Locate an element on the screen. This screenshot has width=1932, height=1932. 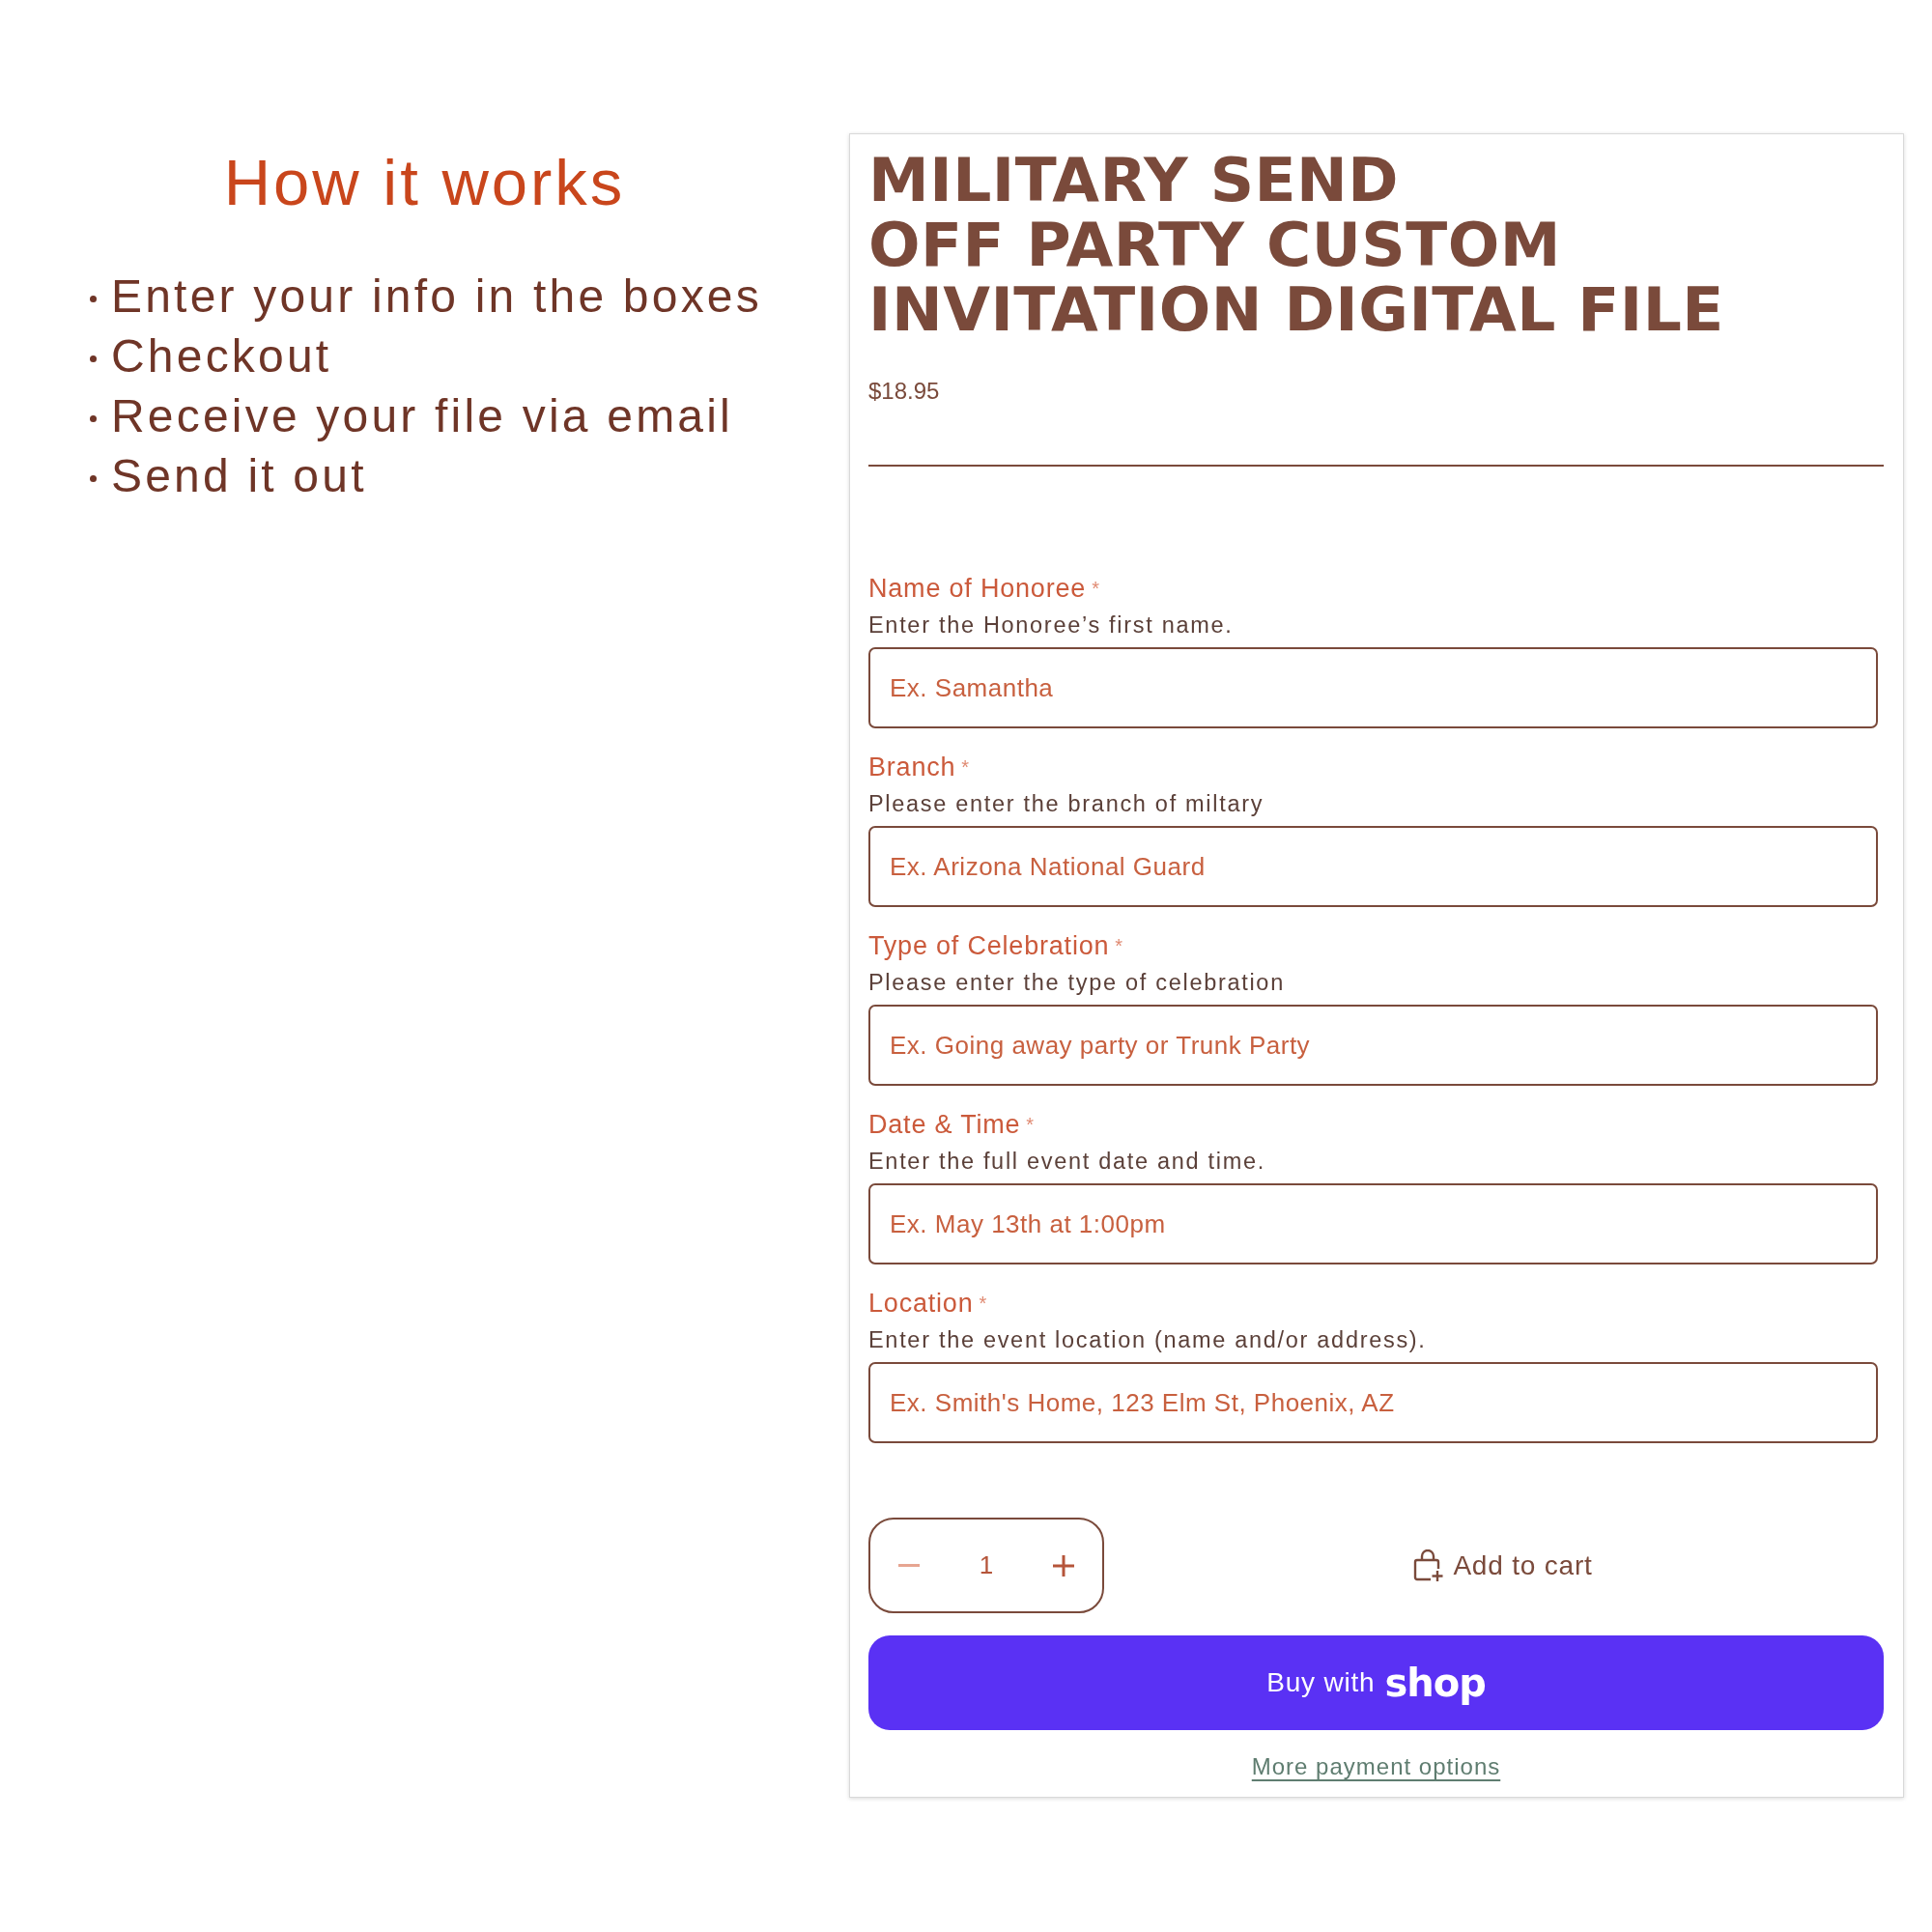
text-field: Ex. Smith's Home, 123 Elm St, Phoenix, AZ is located at coordinates (1373, 1402).